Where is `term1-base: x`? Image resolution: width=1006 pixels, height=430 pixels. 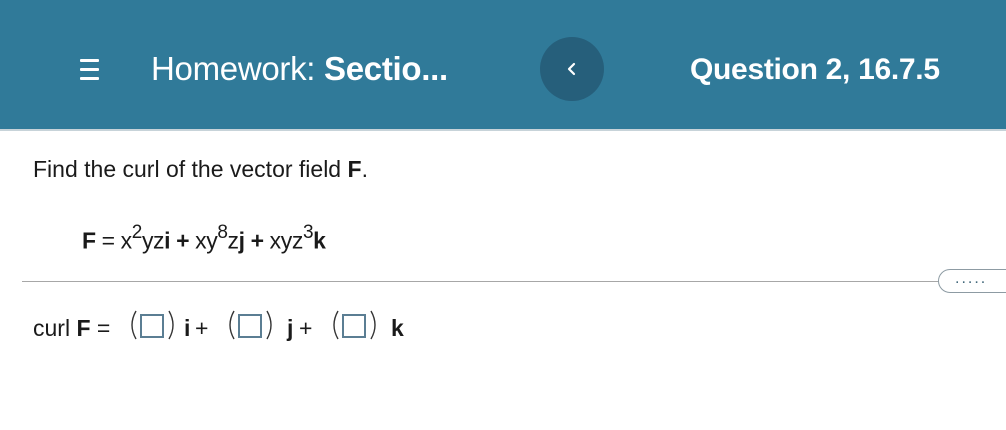
term1-base: x is located at coordinates (126, 240).